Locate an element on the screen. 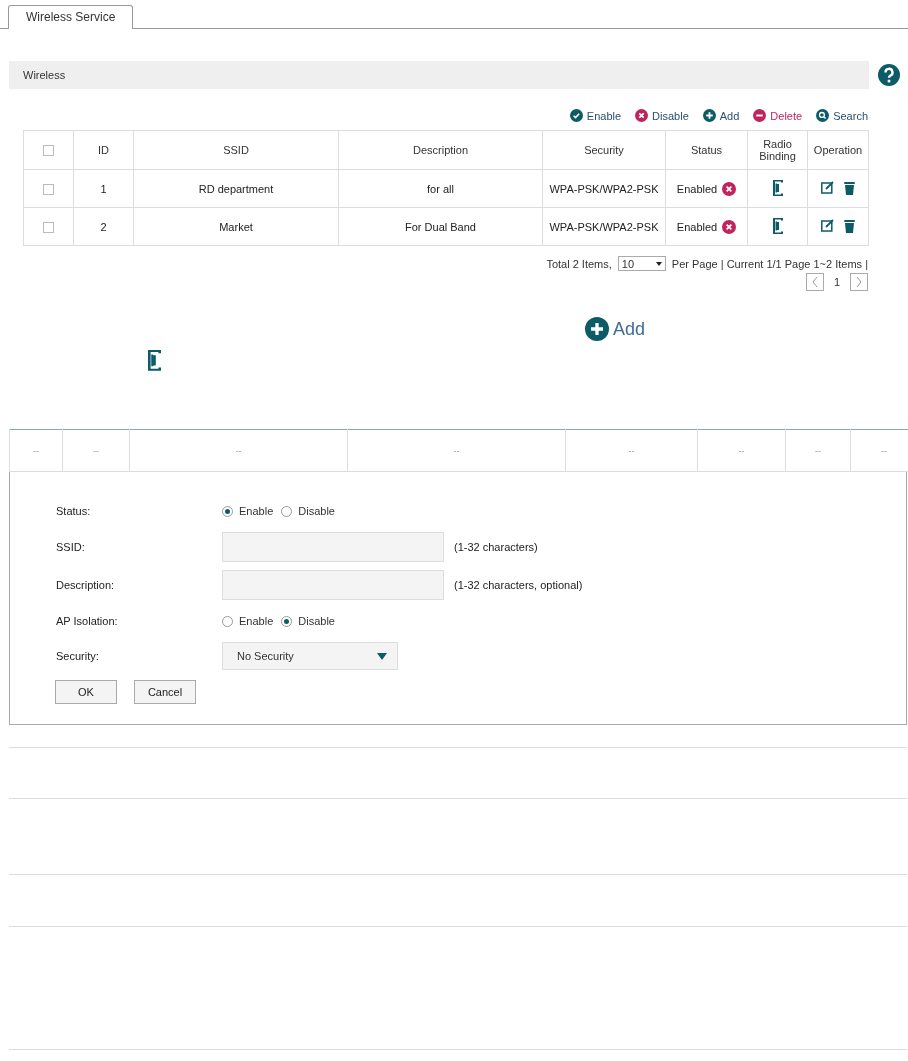  page-number: 1 is located at coordinates (836, 282).